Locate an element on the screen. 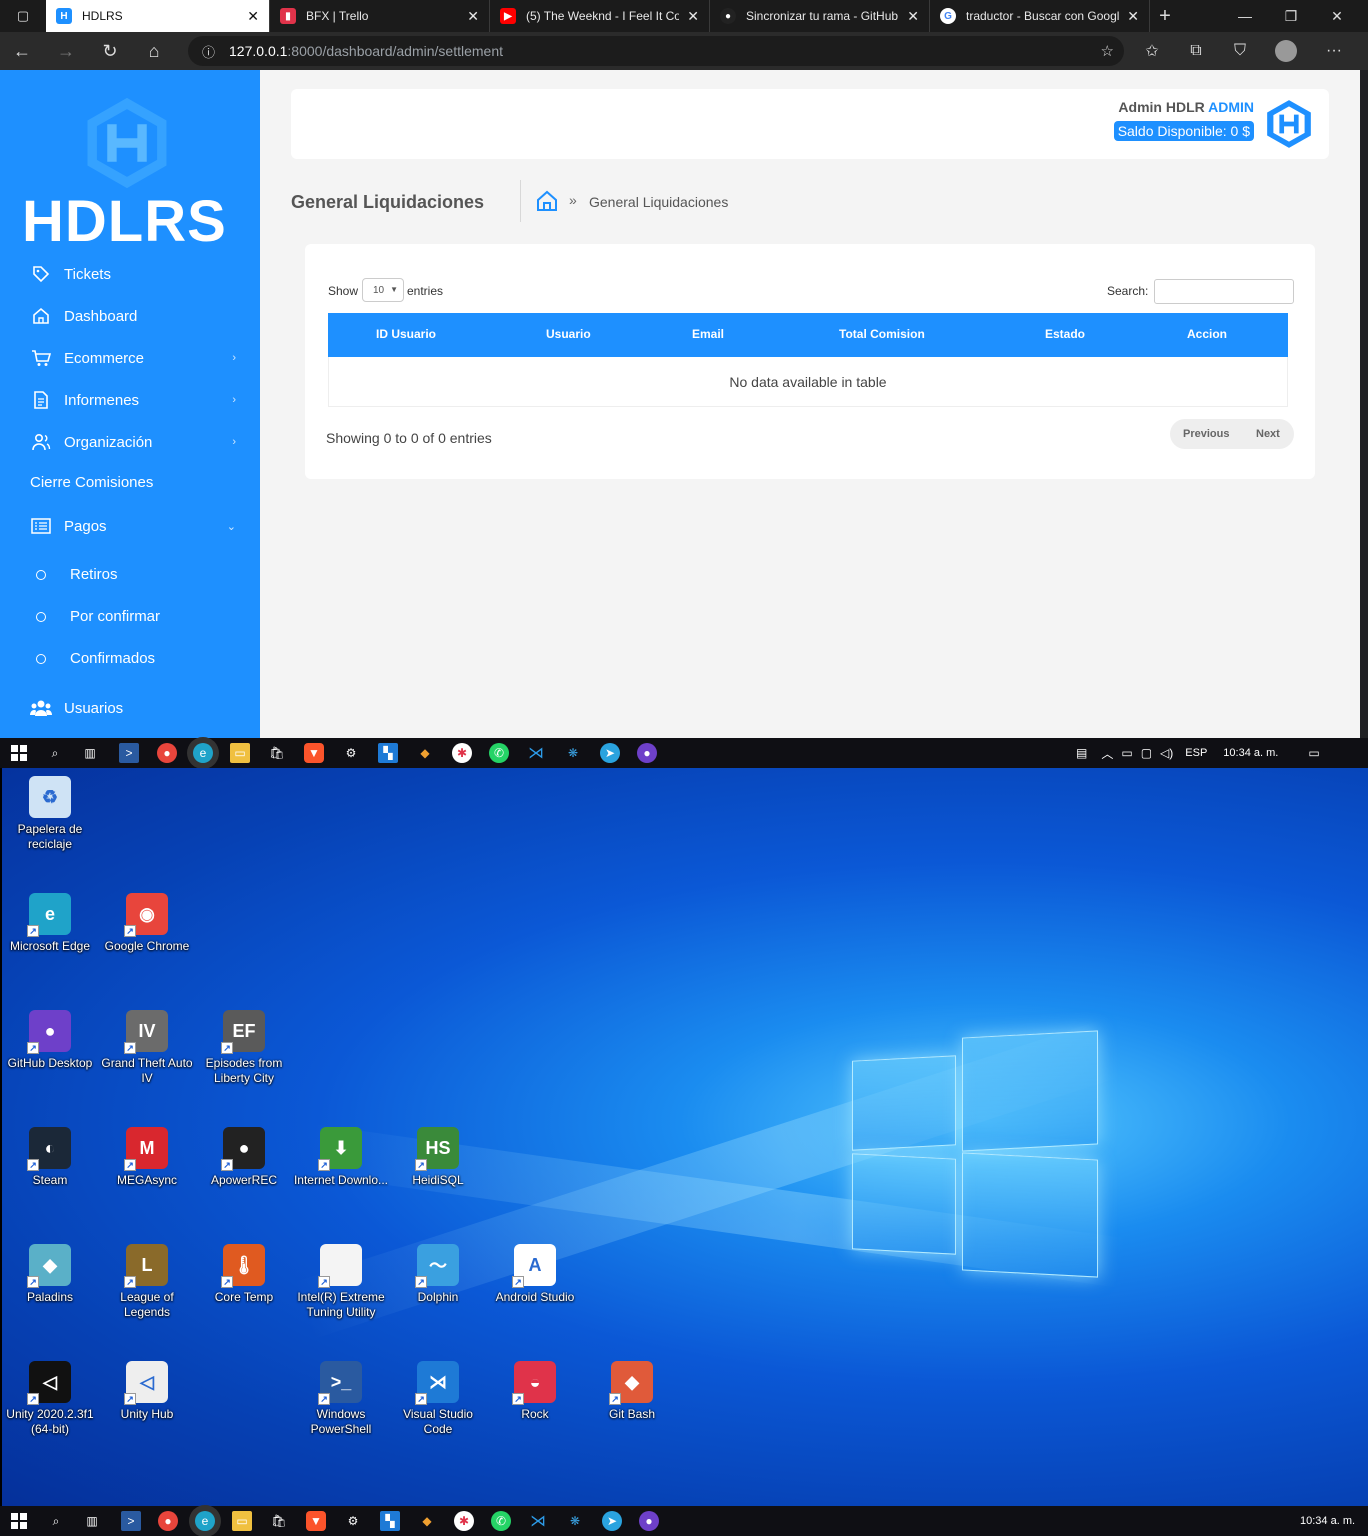 The image size is (1368, 1536). desktop-icon: 〜 ↗ Dolphin is located at coordinates (438, 1274).